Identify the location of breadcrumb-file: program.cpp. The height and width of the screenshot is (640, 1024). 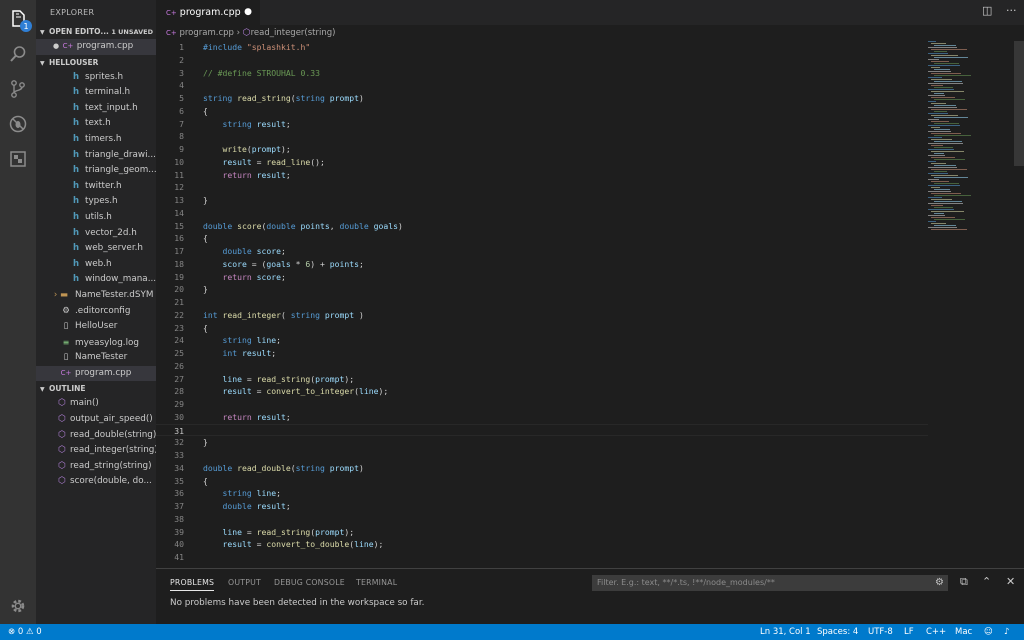
(206, 33).